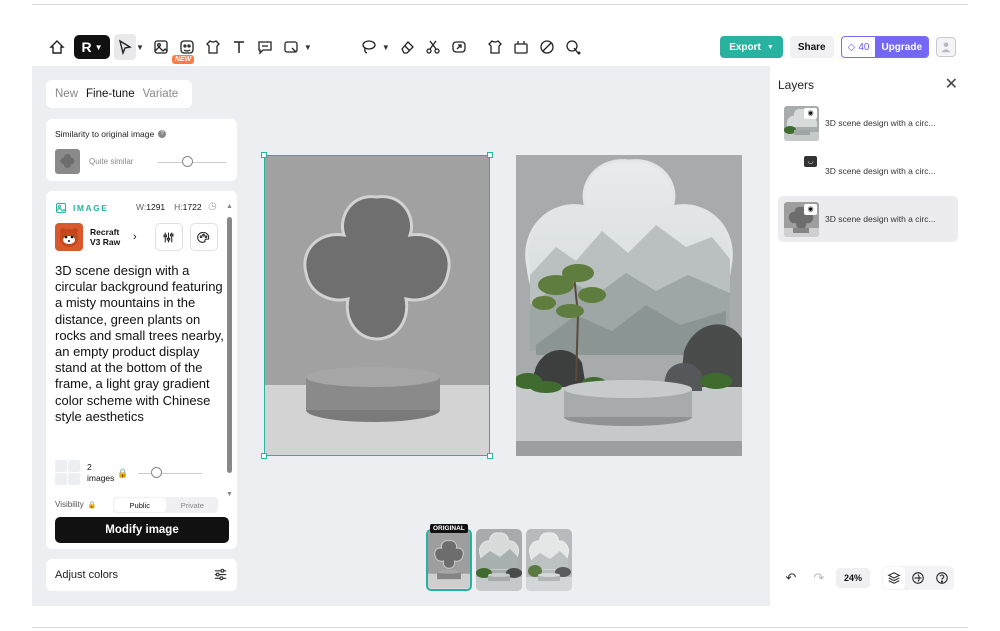  What do you see at coordinates (811, 47) in the screenshot?
I see `share-button: Share` at bounding box center [811, 47].